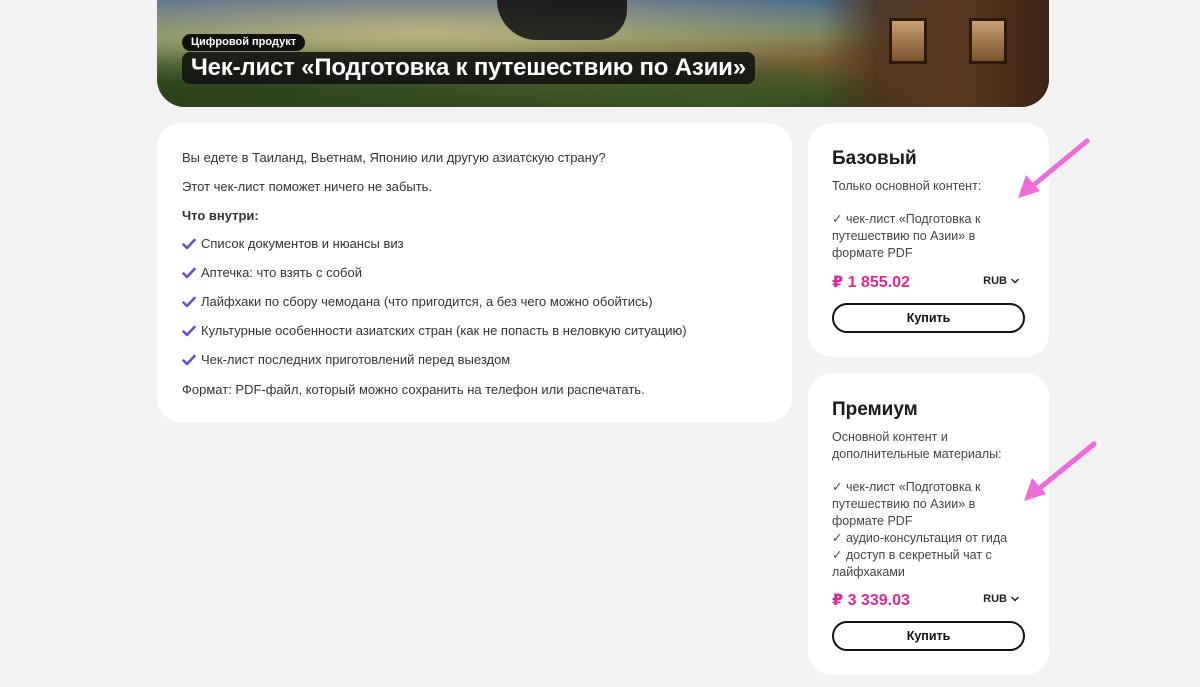 This screenshot has width=1200, height=687. I want to click on feature-label: Аптечка: что взять с собой, so click(281, 272).